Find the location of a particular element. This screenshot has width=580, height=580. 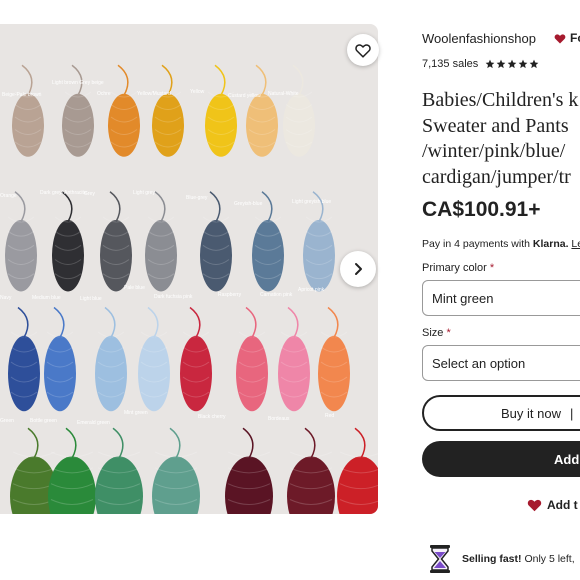

buy-now-button: Buy it now | is located at coordinates (501, 413).